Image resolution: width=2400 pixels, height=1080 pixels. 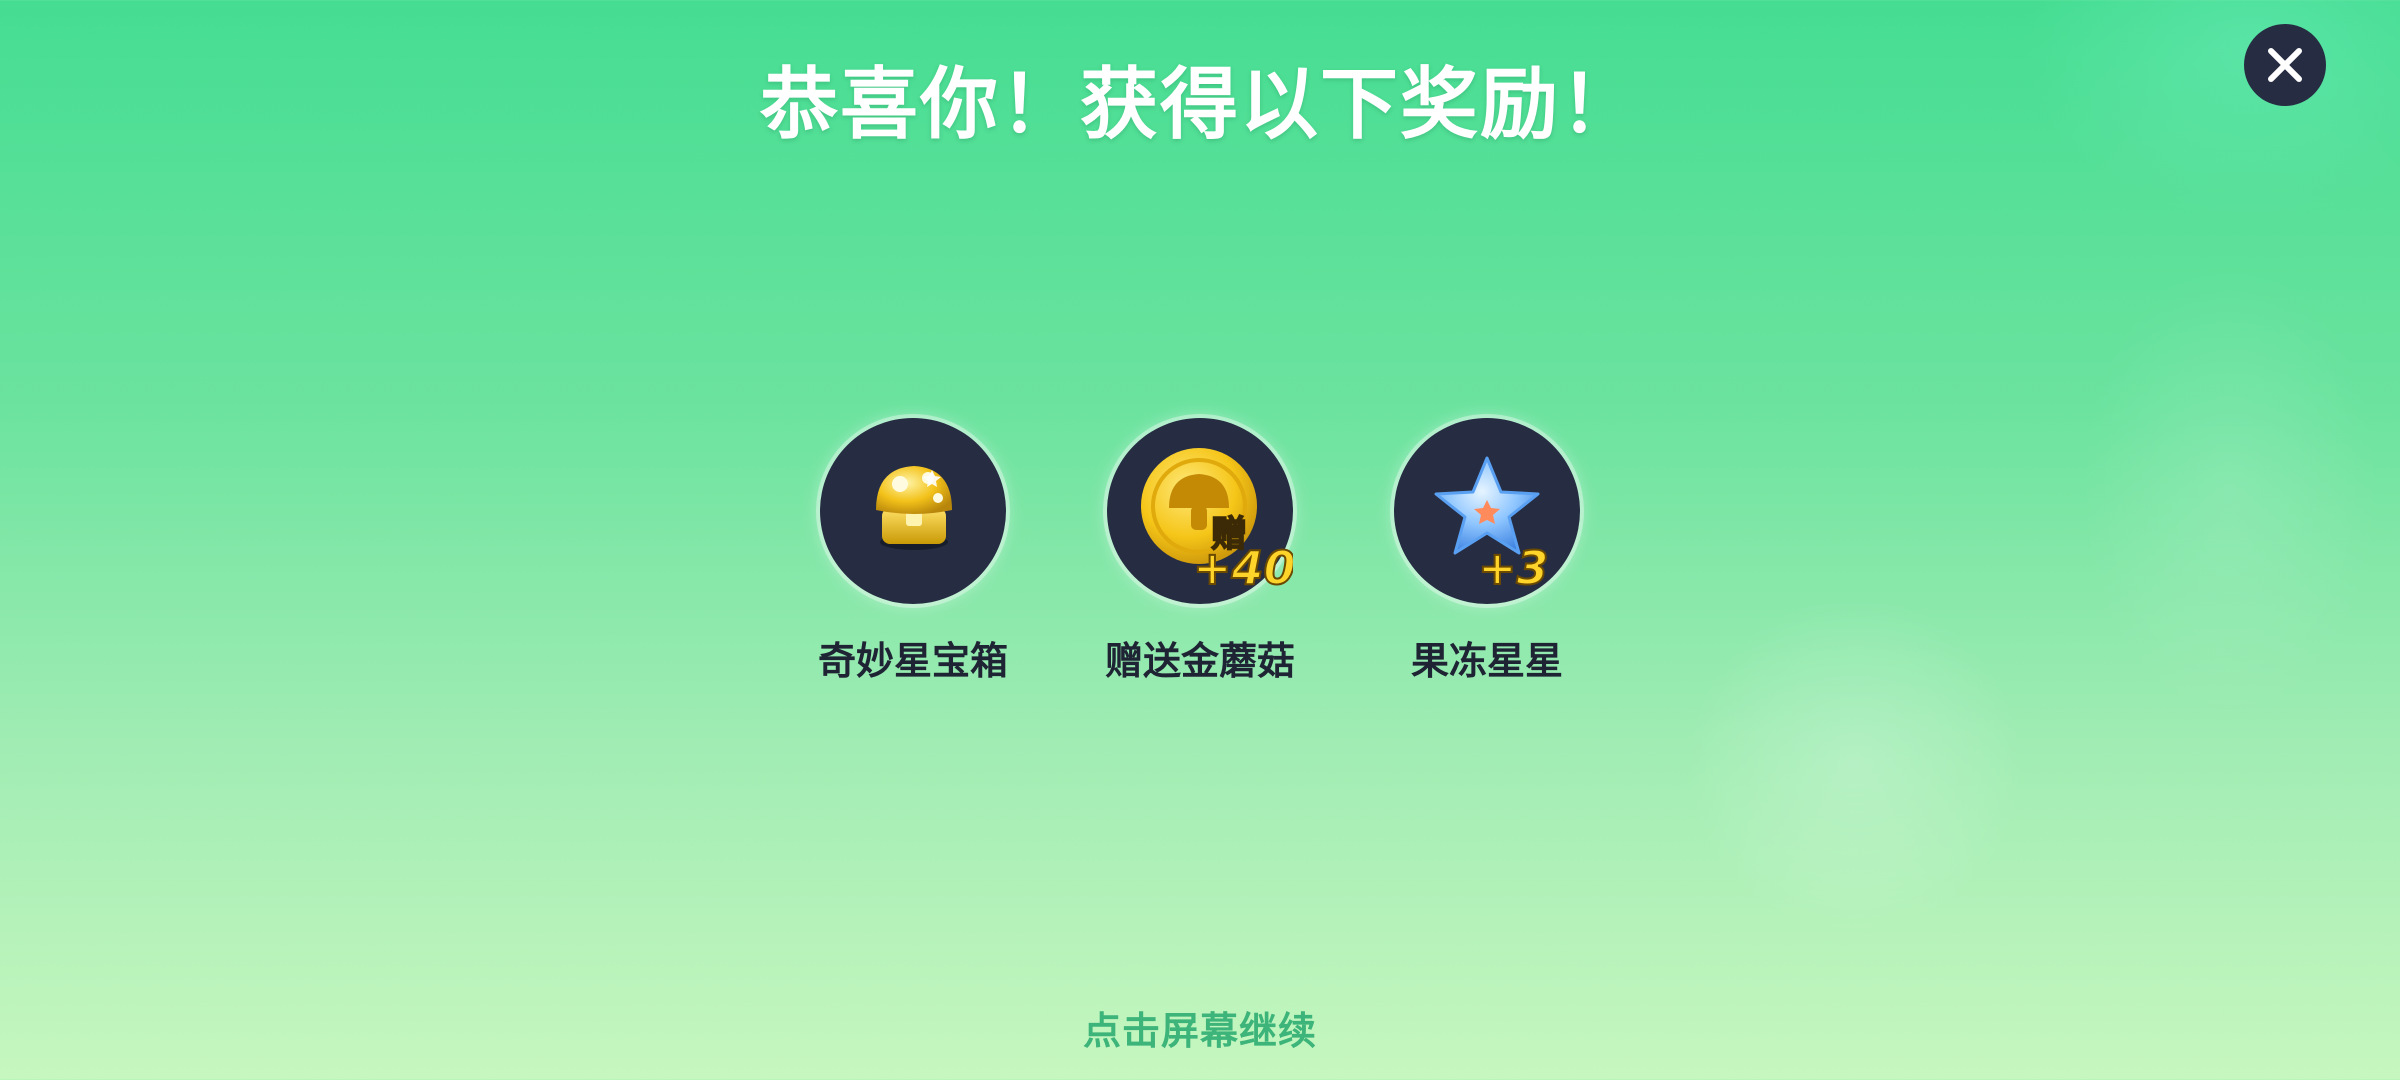 I want to click on golden-mushroom-chest-icon, so click(x=914, y=508).